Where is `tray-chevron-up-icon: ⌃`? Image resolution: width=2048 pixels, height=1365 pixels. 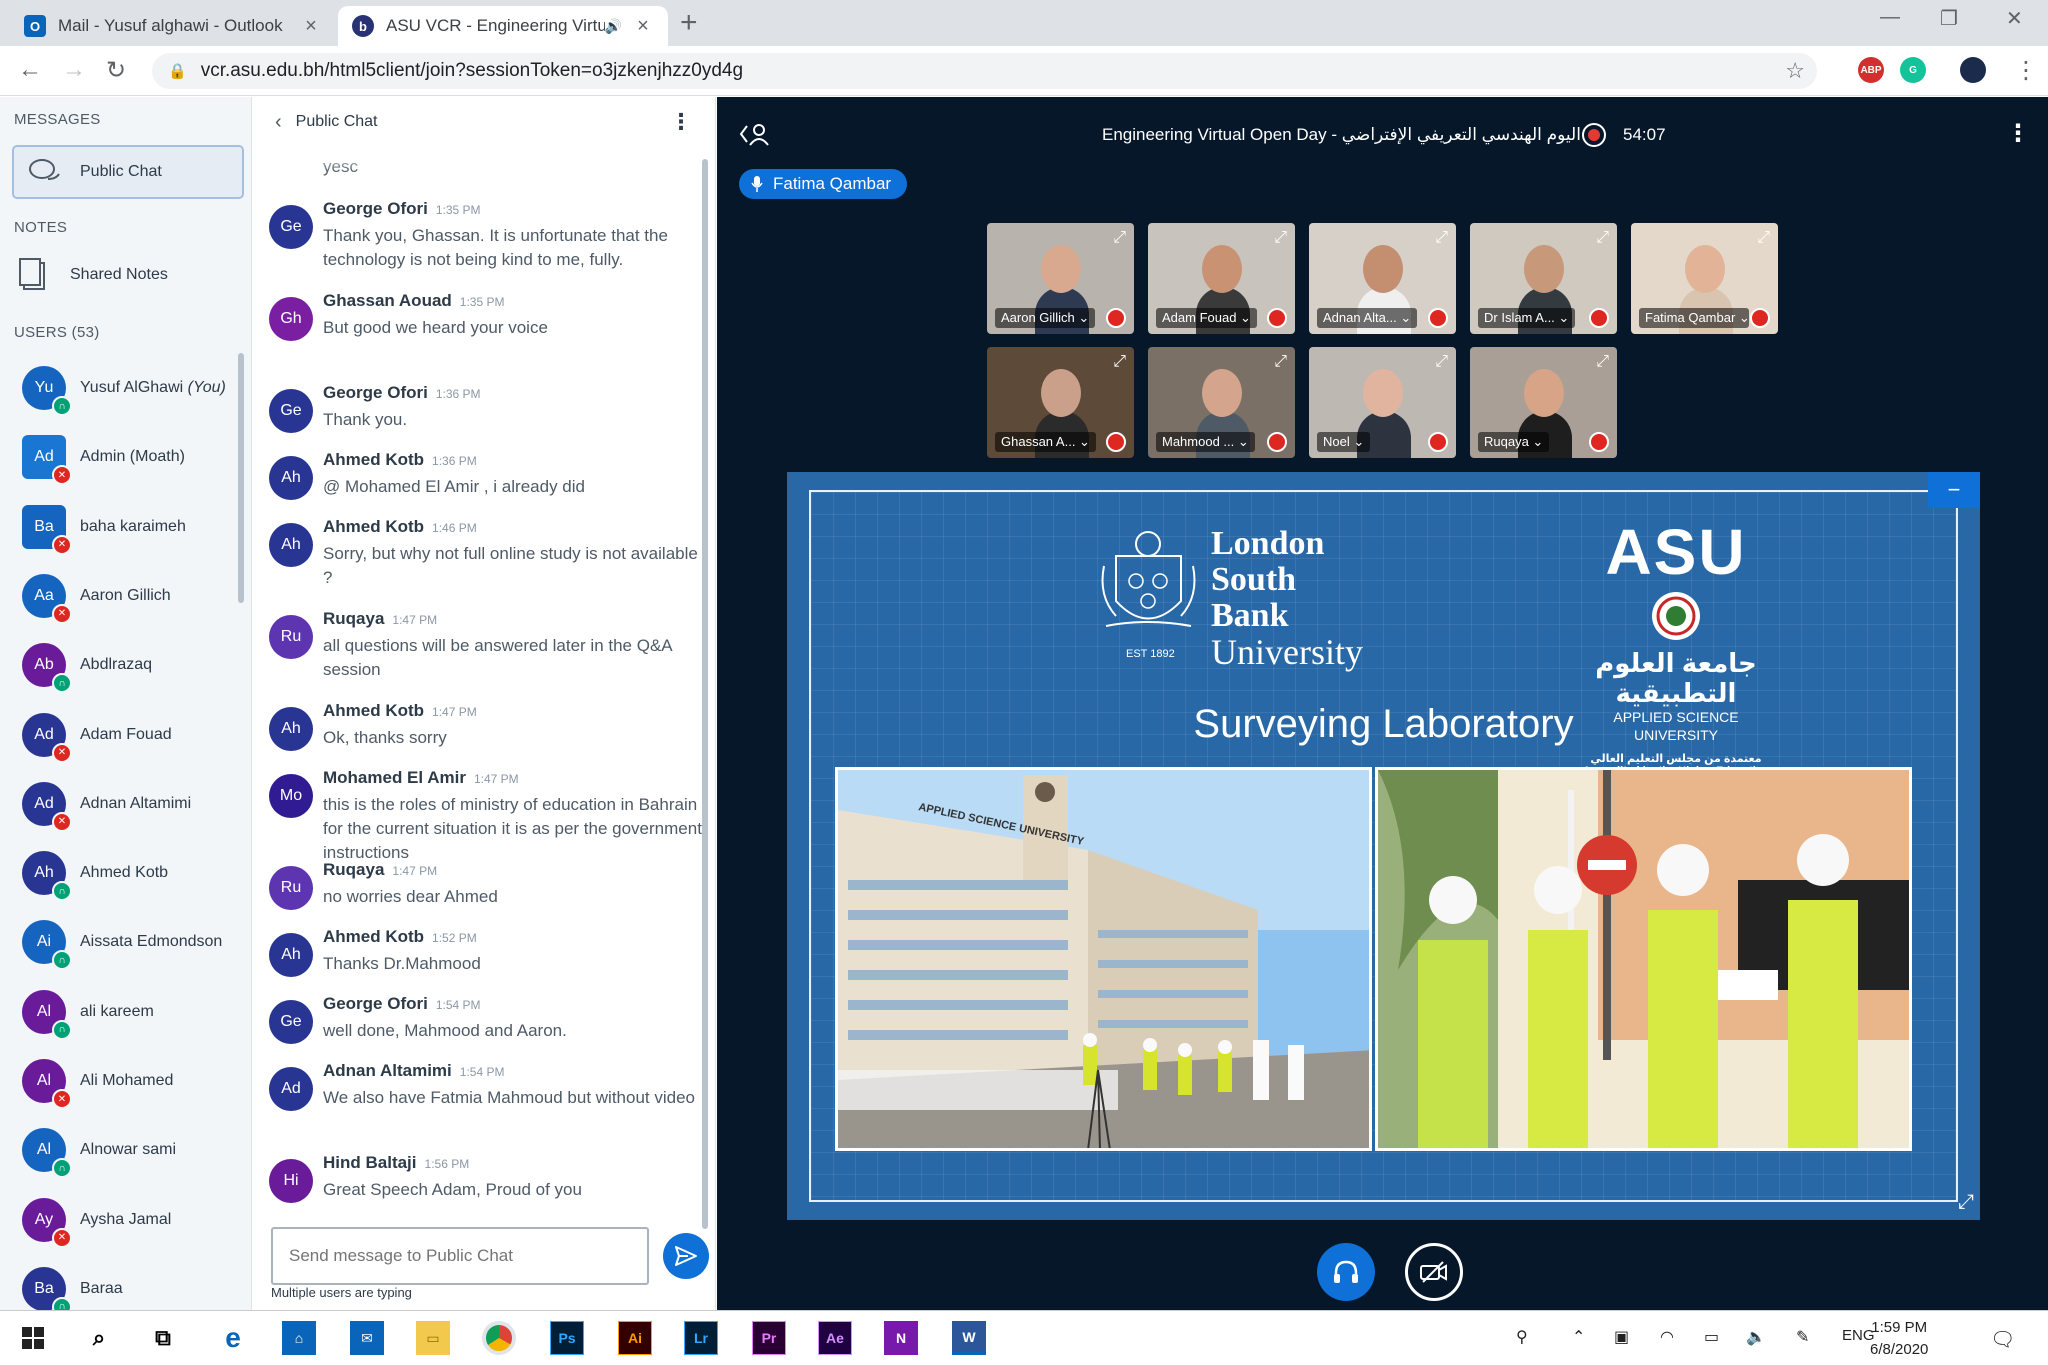
tray-chevron-up-icon: ⌃ is located at coordinates (1578, 1337).